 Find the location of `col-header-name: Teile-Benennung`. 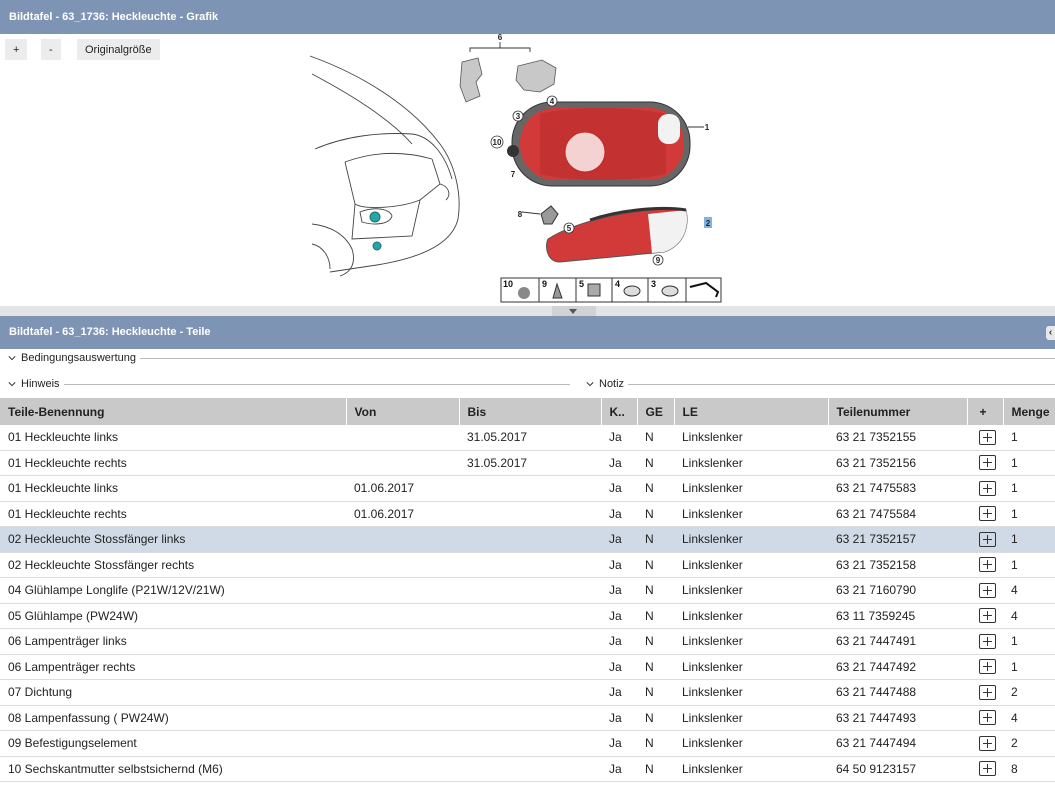

col-header-name: Teile-Benennung is located at coordinates (173, 411).